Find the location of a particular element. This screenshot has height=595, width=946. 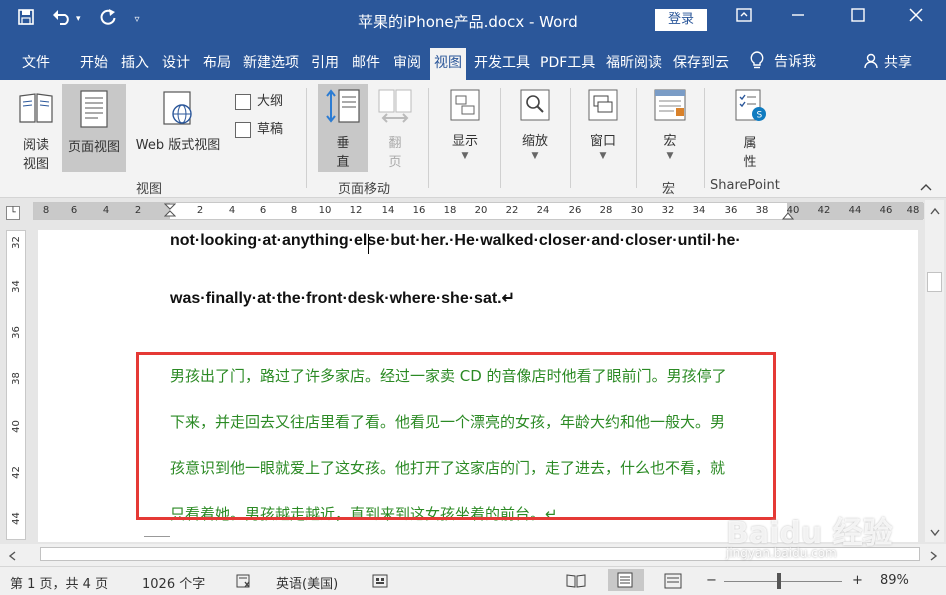

close-icon is located at coordinates (916, 17).